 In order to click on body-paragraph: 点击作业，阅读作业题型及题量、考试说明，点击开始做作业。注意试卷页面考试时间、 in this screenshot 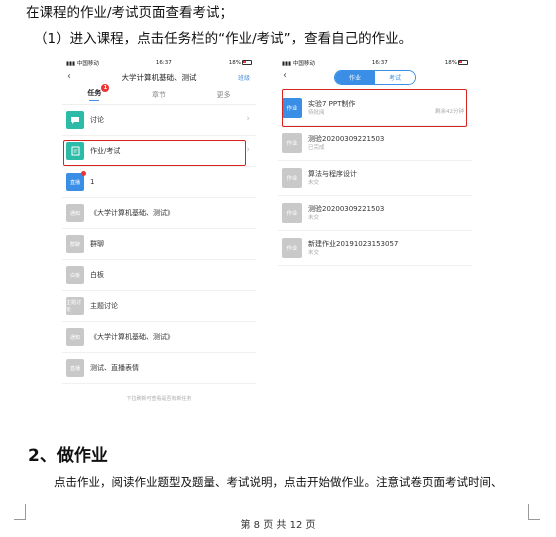, I will do `click(278, 482)`.